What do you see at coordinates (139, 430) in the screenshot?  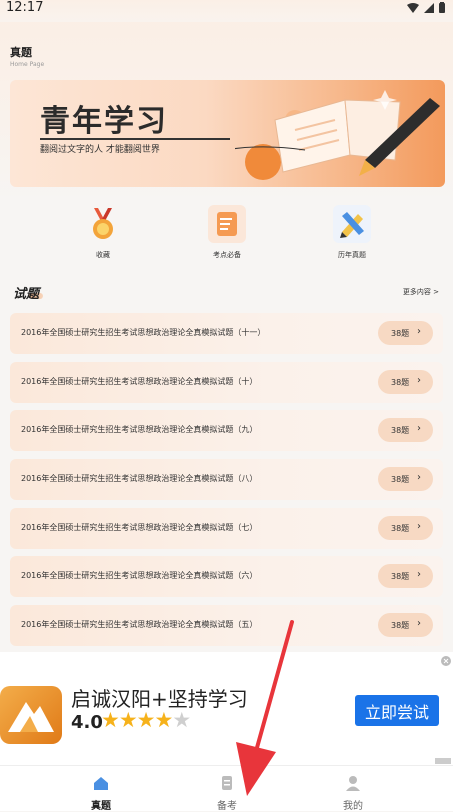 I see `question-title: 2016年全国硕士研究生招生考试思想政治理论全真模拟试题（九）` at bounding box center [139, 430].